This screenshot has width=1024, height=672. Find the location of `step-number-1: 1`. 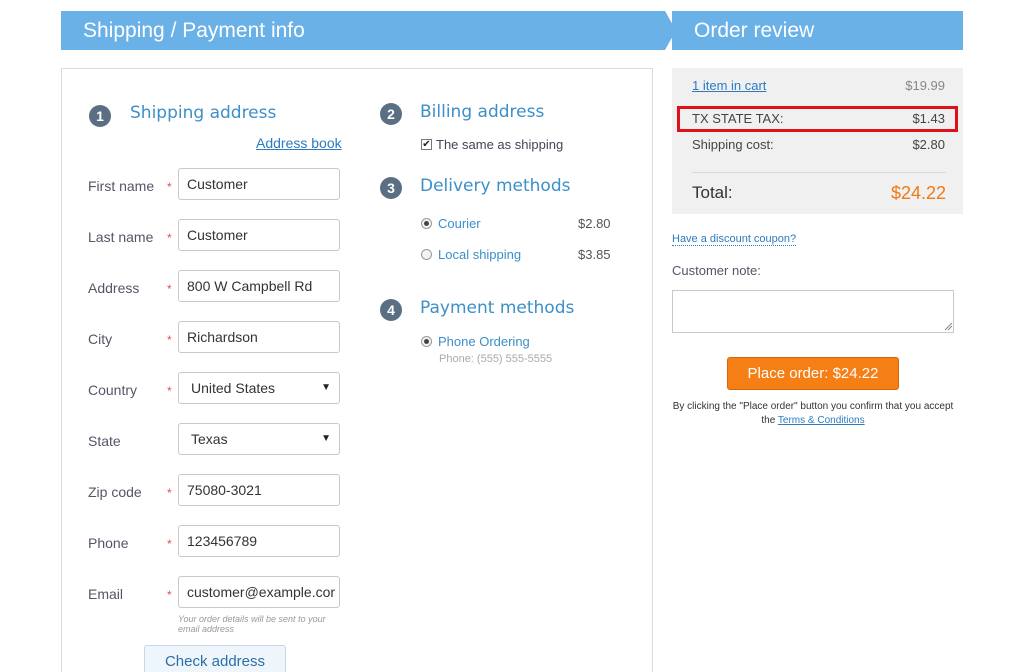

step-number-1: 1 is located at coordinates (100, 116).